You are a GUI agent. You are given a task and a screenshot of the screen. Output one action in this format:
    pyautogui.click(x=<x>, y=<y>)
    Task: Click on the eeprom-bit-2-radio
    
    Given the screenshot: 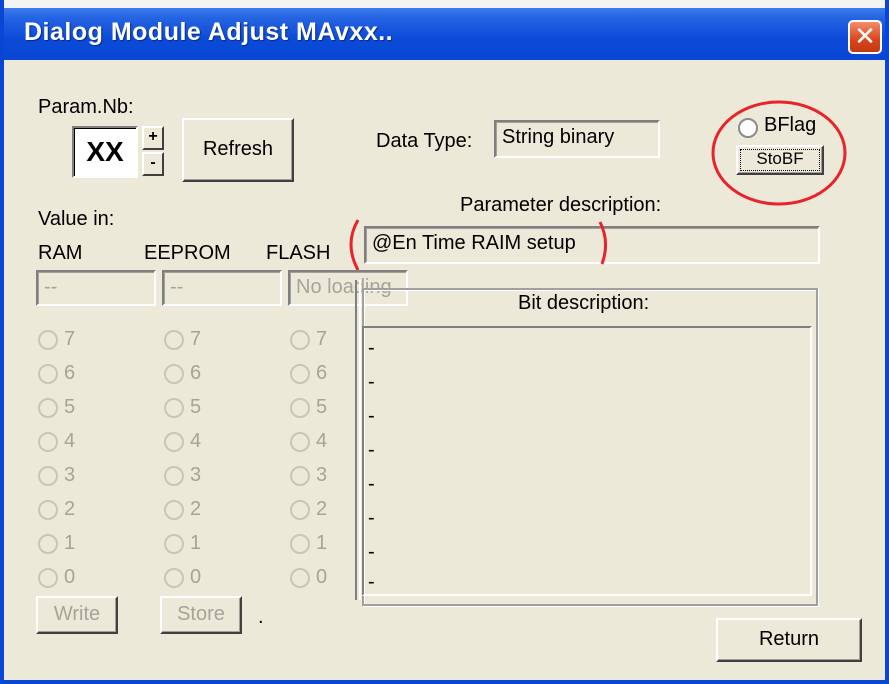 What is the action you would take?
    pyautogui.click(x=174, y=510)
    